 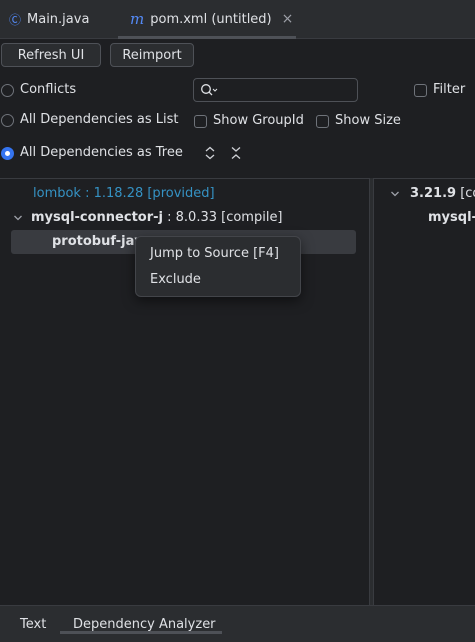 I want to click on expand-all-icon, so click(x=210, y=153).